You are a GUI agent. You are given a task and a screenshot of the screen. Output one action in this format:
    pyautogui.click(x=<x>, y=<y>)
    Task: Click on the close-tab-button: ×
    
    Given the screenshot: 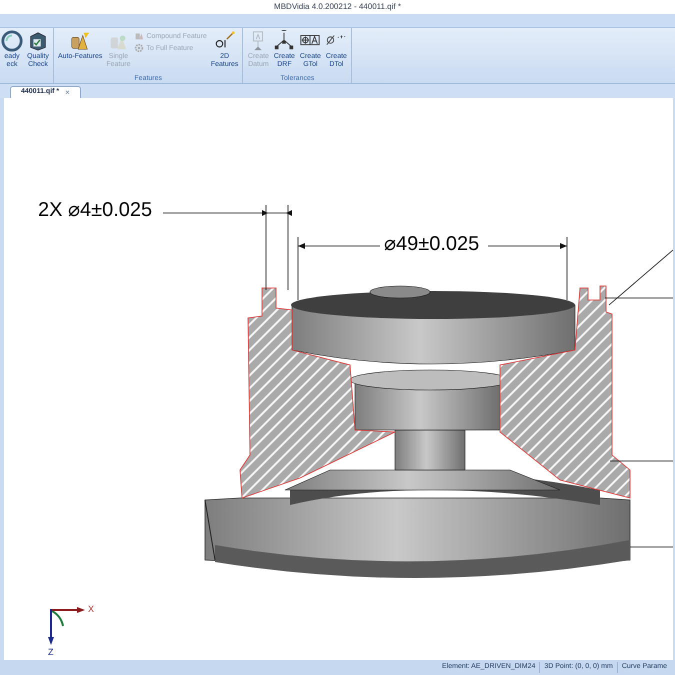 What is the action you would take?
    pyautogui.click(x=67, y=92)
    